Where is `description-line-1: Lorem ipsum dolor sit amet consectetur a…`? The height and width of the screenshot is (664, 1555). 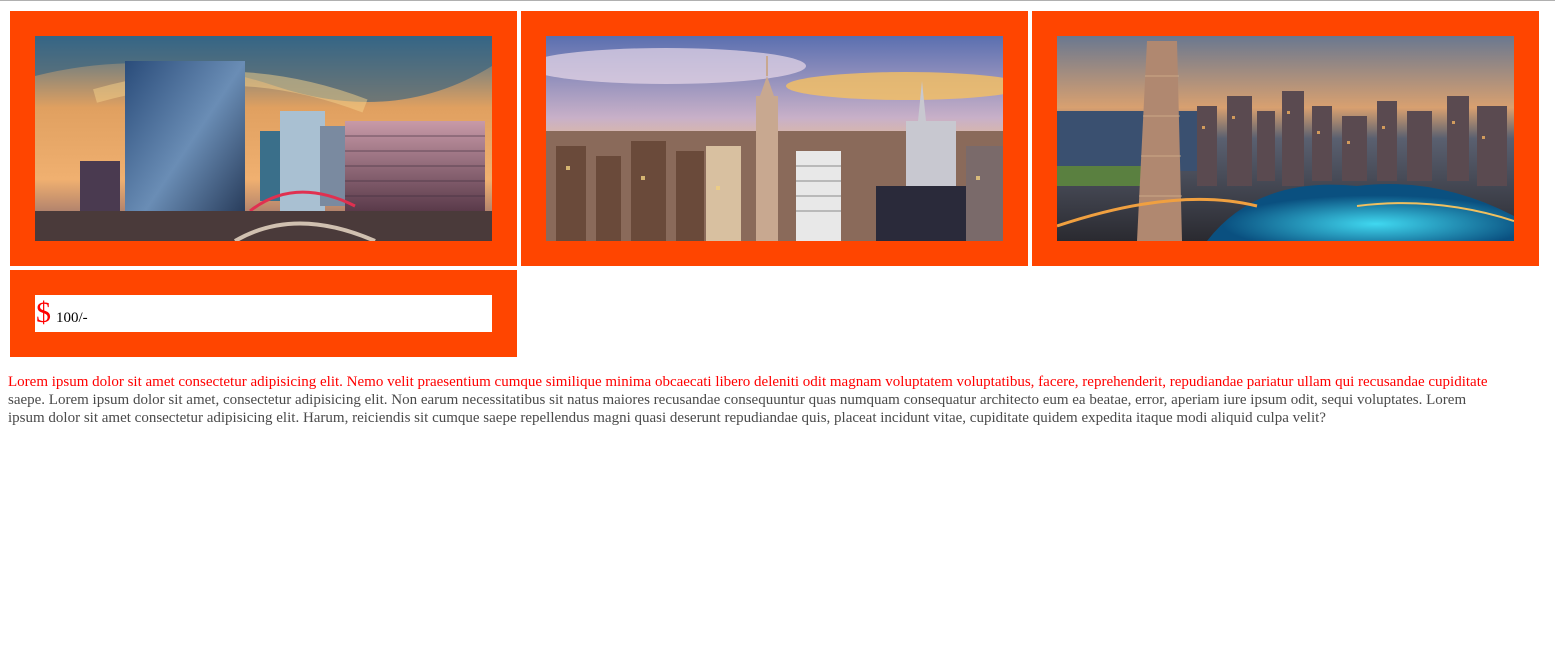 description-line-1: Lorem ipsum dolor sit amet consectetur a… is located at coordinates (748, 382).